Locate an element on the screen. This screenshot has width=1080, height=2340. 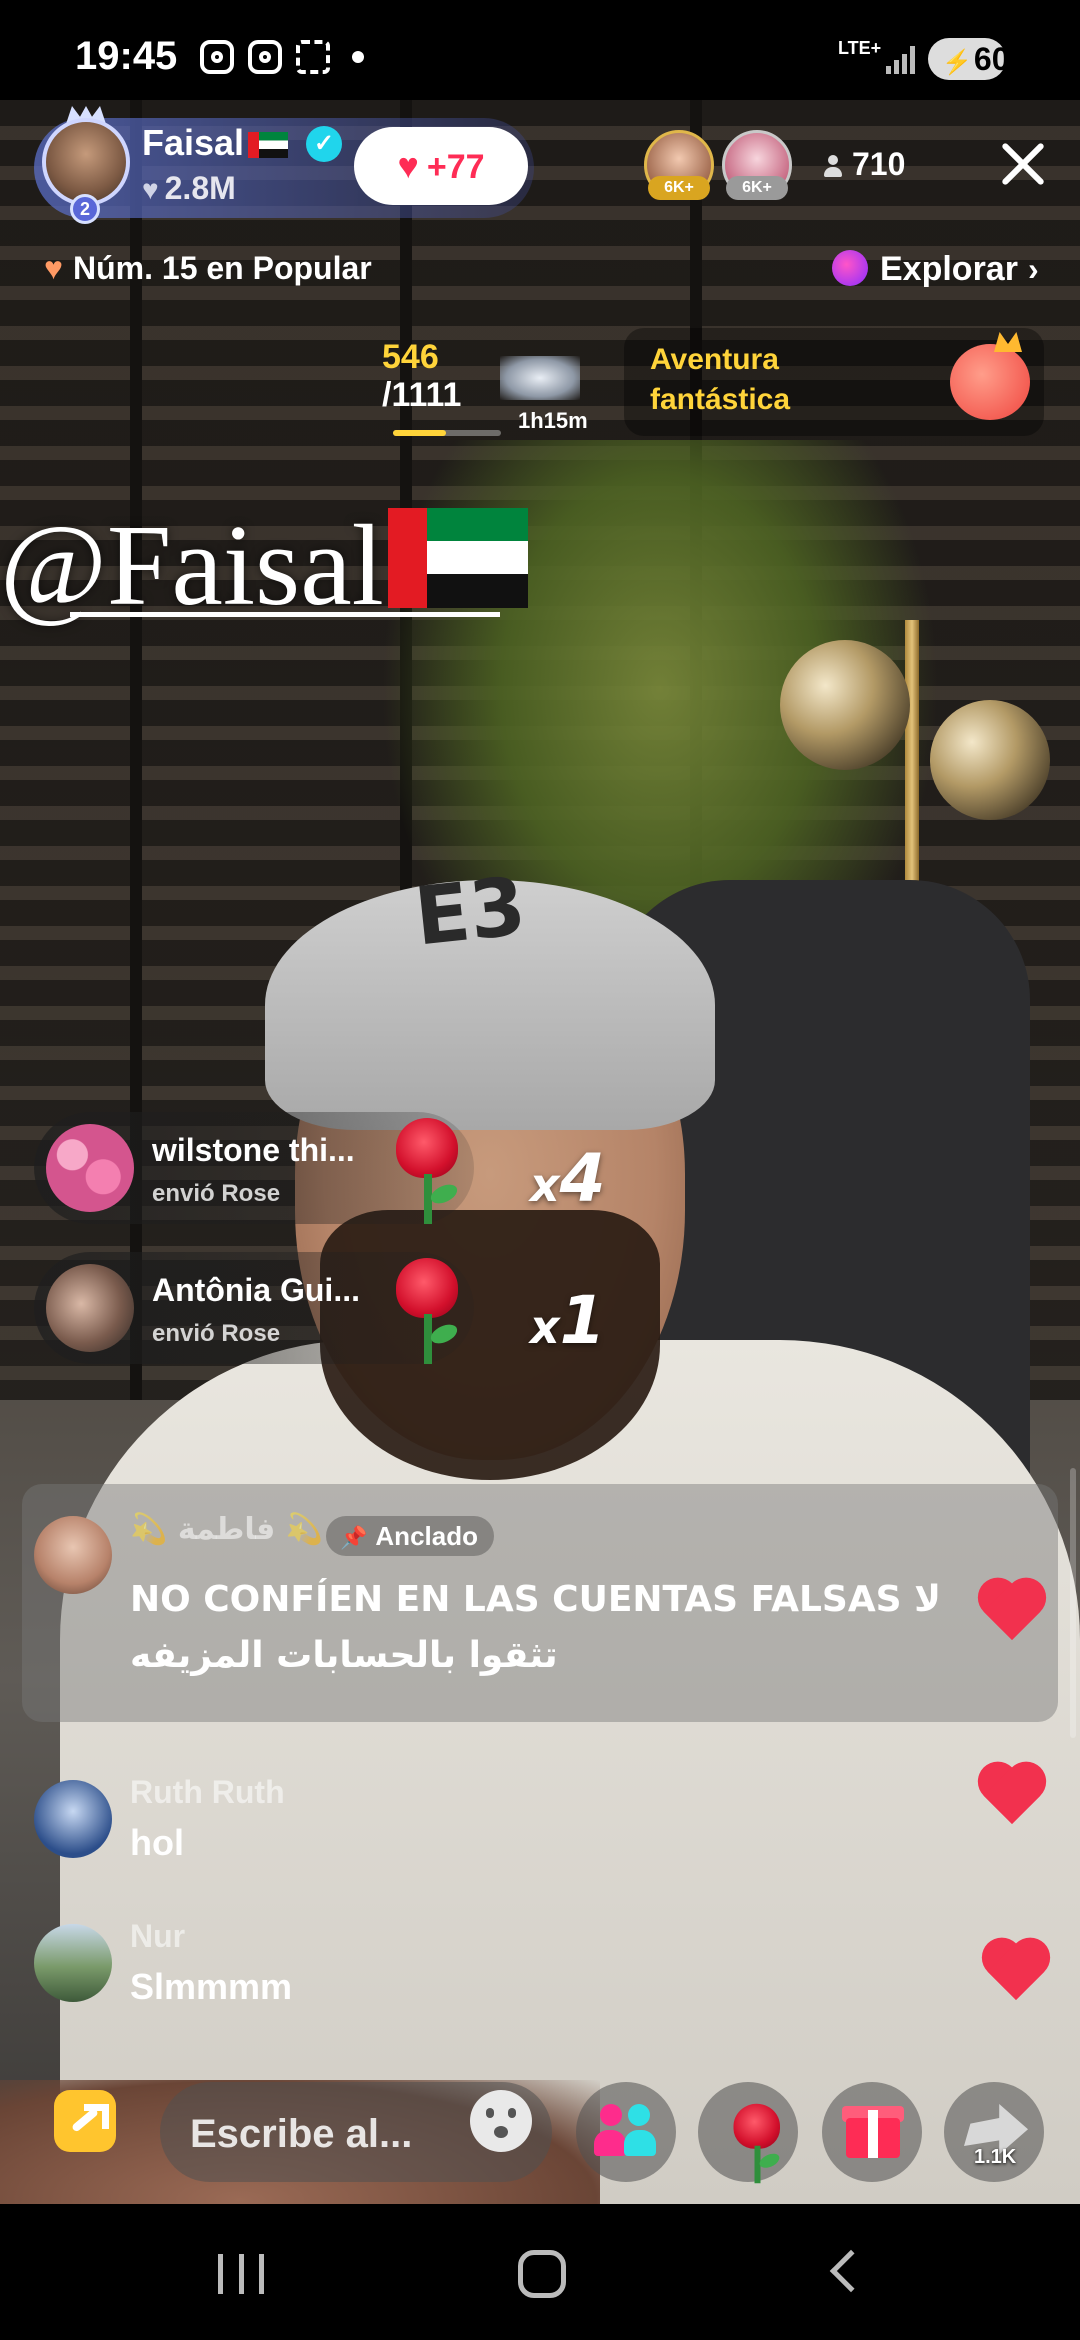
pin-icon: 📌 is located at coordinates (354, 1537).